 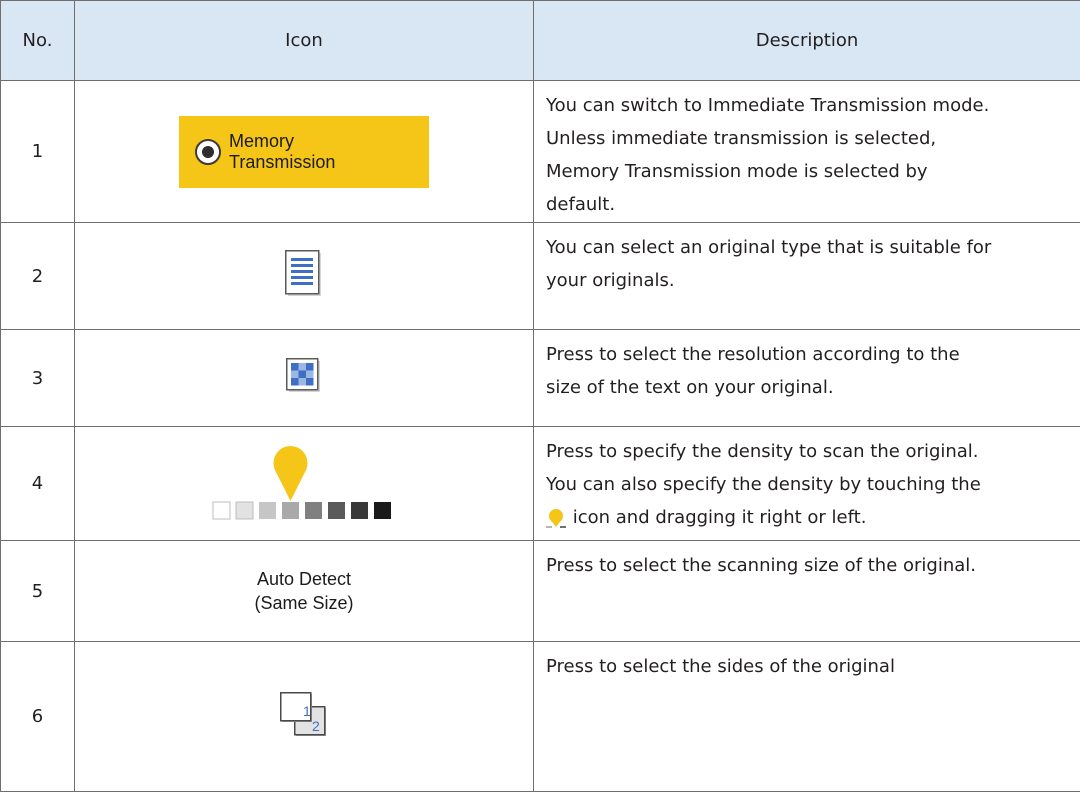 What do you see at coordinates (37, 716) in the screenshot?
I see `row-number: 6` at bounding box center [37, 716].